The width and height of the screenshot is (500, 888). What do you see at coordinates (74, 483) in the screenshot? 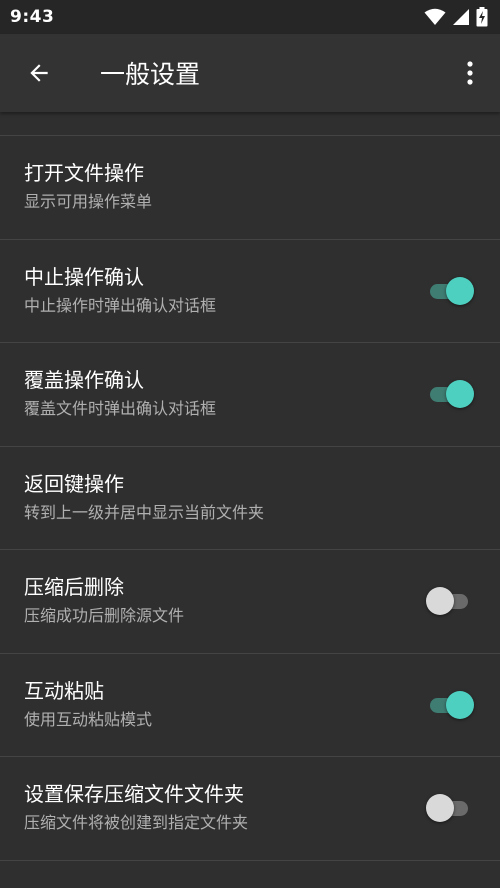
I see `setting-title: 返回键操作` at bounding box center [74, 483].